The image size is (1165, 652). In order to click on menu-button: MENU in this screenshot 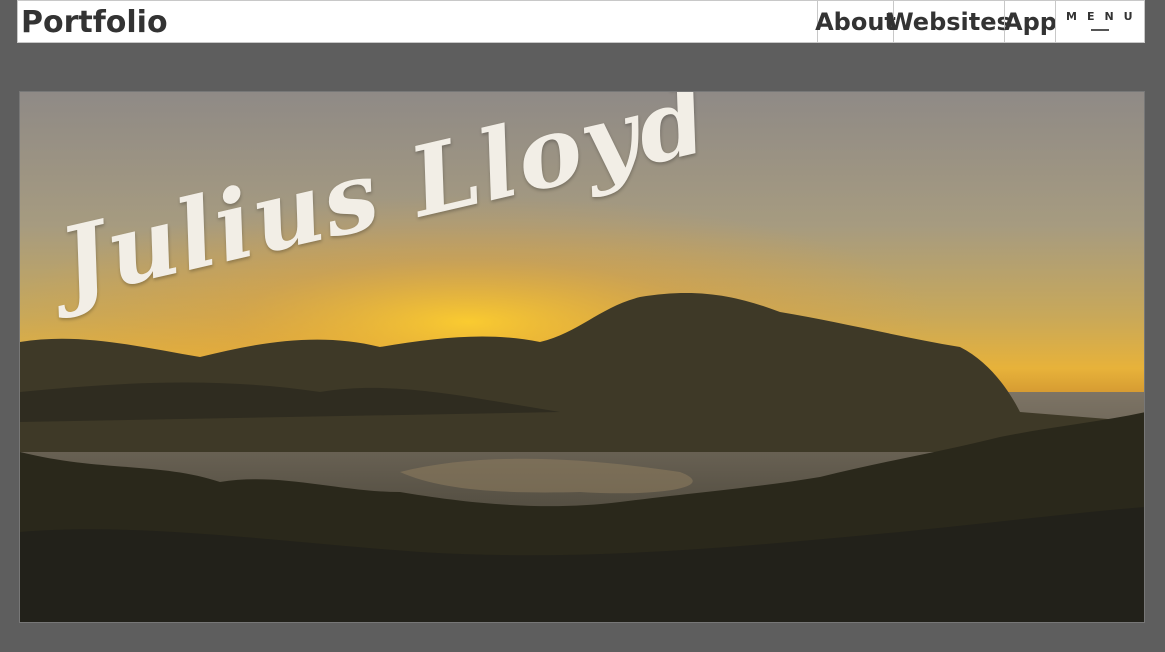, I will do `click(1100, 22)`.